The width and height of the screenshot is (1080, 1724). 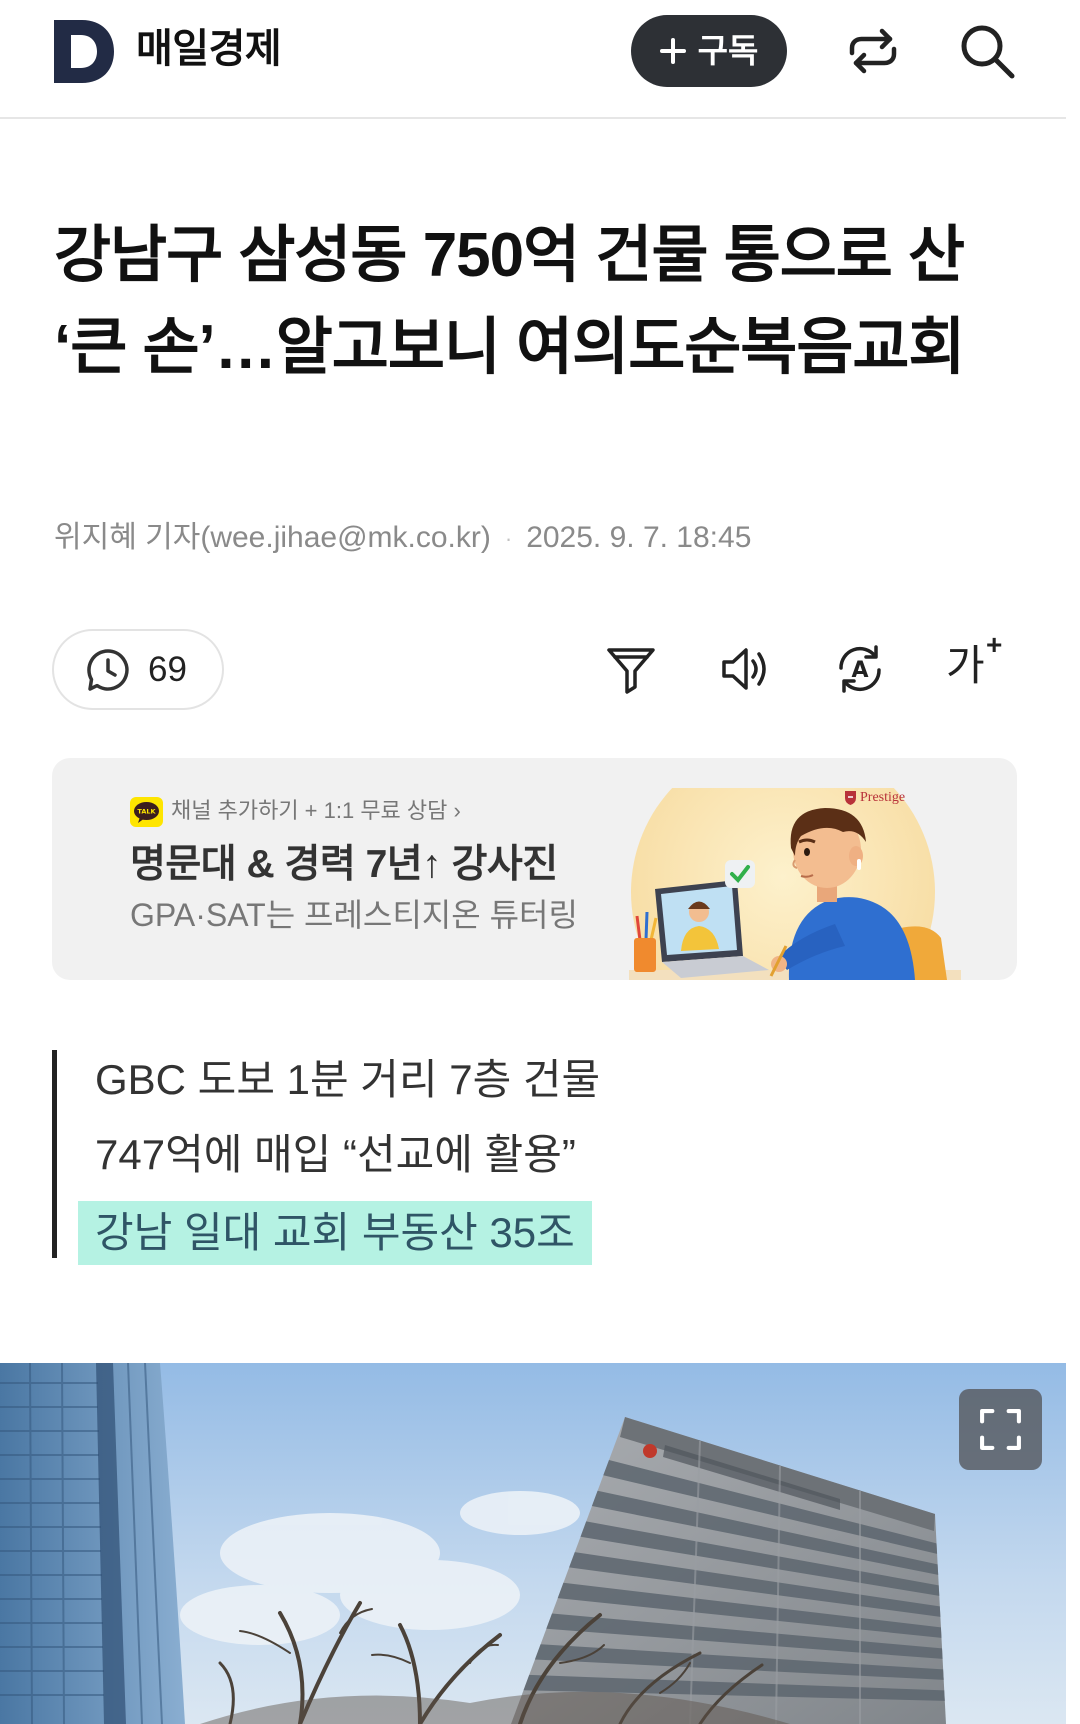 I want to click on share-icon, so click(x=873, y=51).